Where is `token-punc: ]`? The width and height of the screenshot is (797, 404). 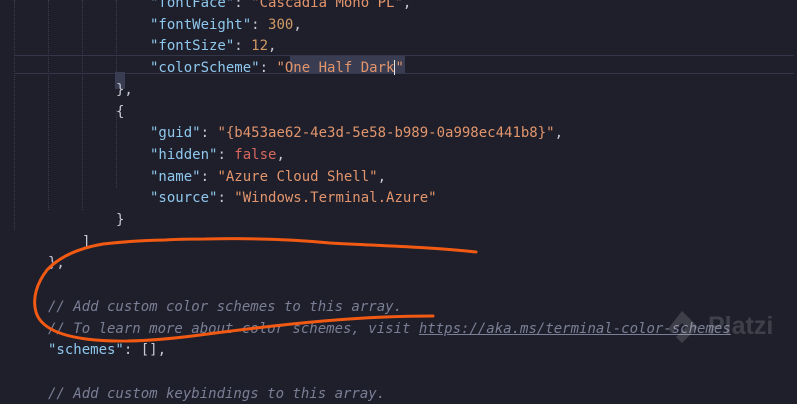
token-punc: ] is located at coordinates (86, 241).